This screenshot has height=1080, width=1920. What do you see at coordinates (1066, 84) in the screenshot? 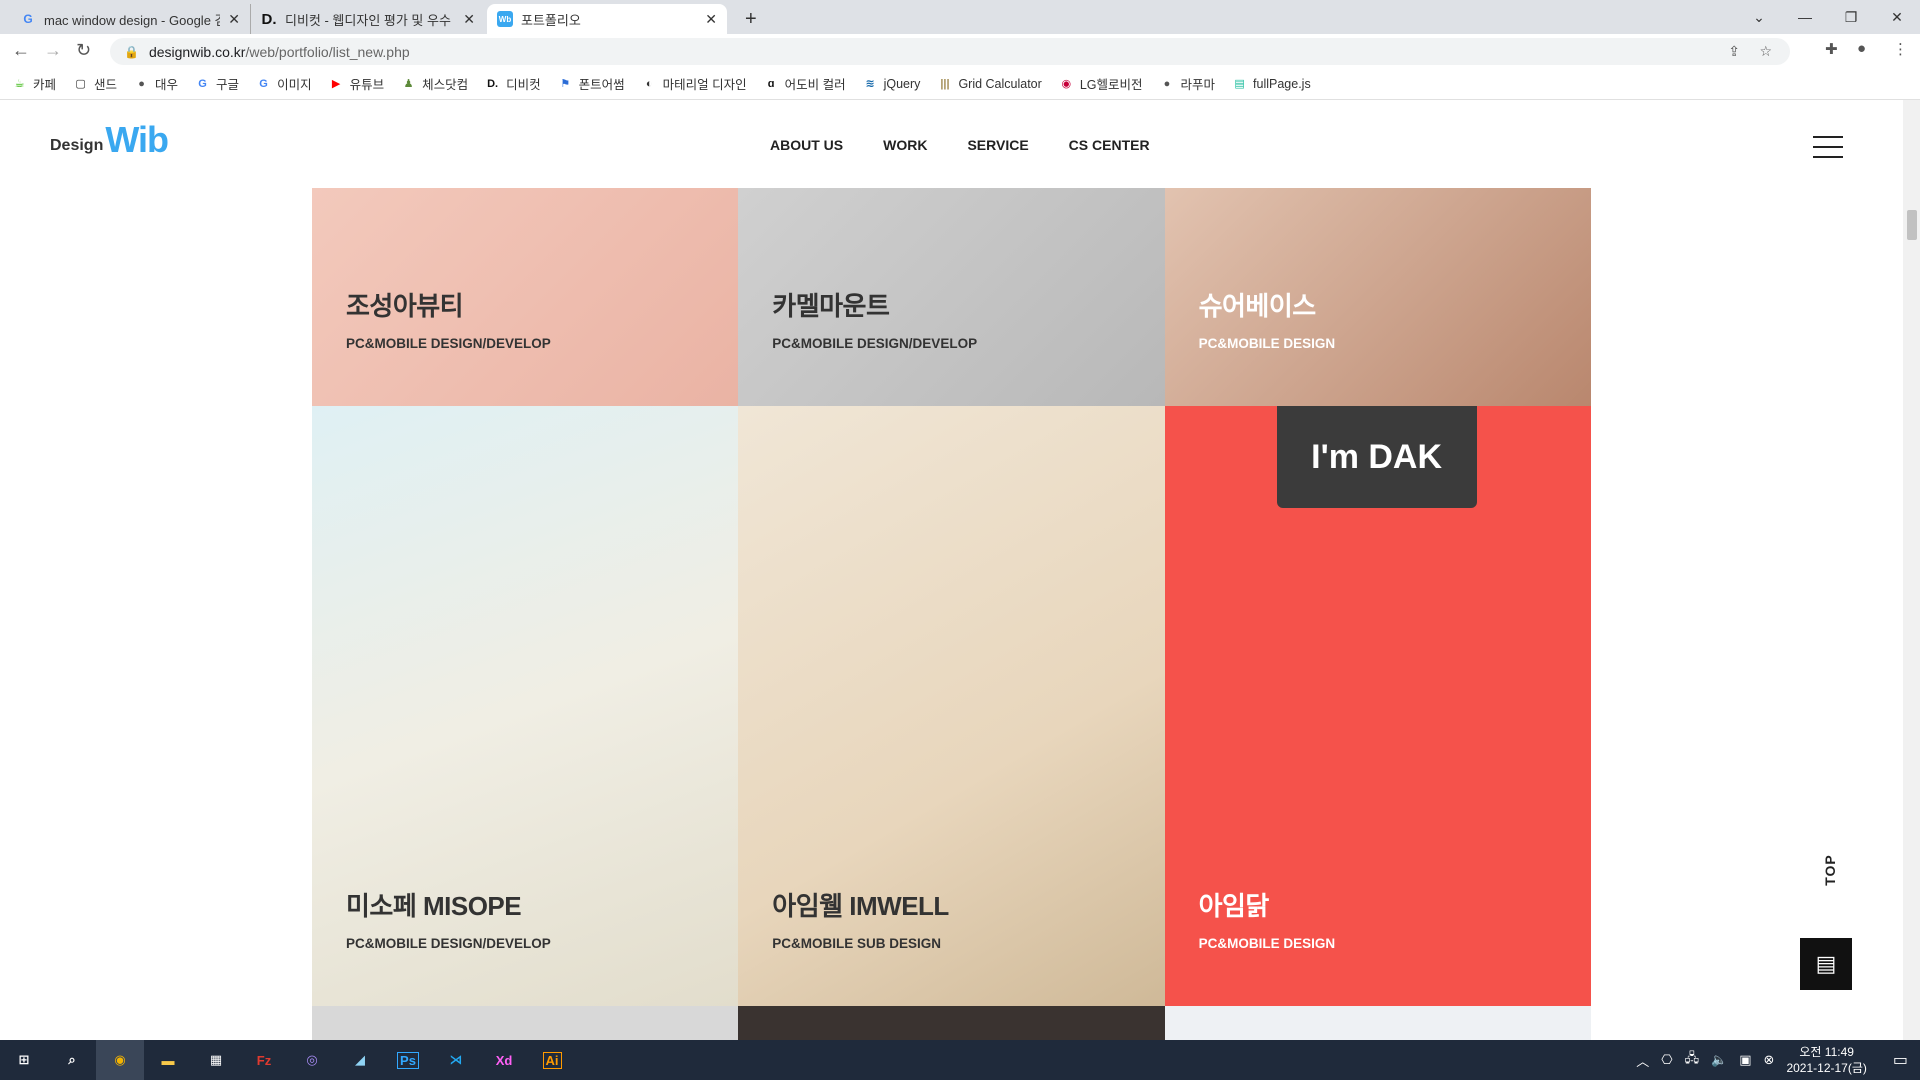
I see `lg-icon: ◉` at bounding box center [1066, 84].